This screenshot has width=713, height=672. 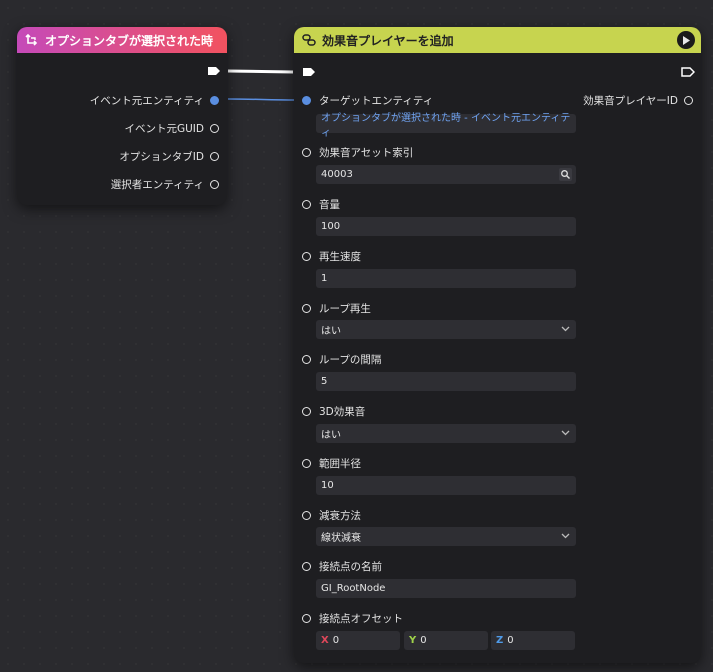 I want to click on attenuation-method-select: 線状減衰, so click(x=446, y=536).